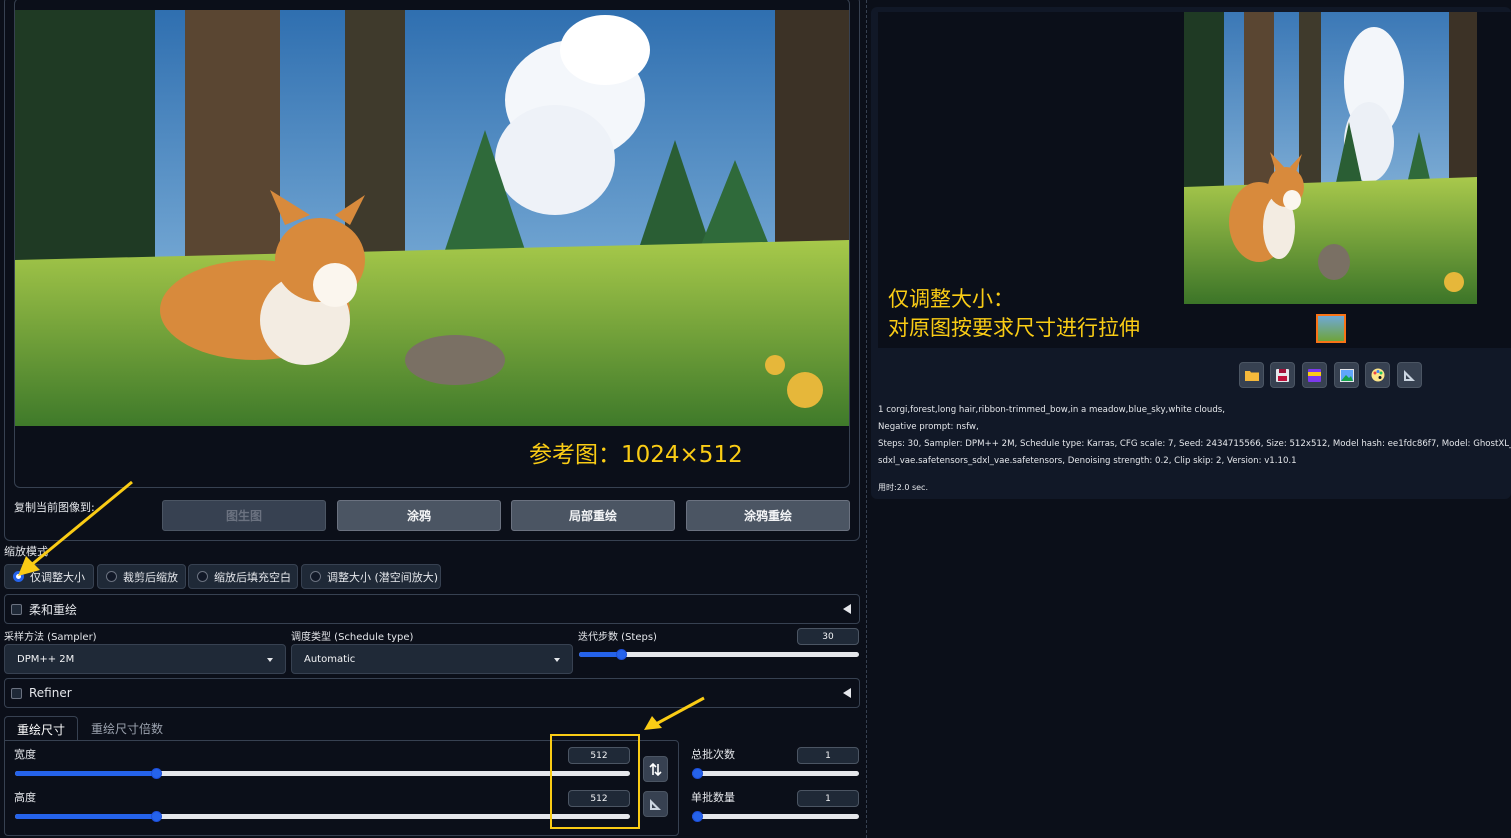 Image resolution: width=1511 pixels, height=838 pixels. Describe the element at coordinates (432, 659) in the screenshot. I see `schedule-dropdown: Automatic` at that location.